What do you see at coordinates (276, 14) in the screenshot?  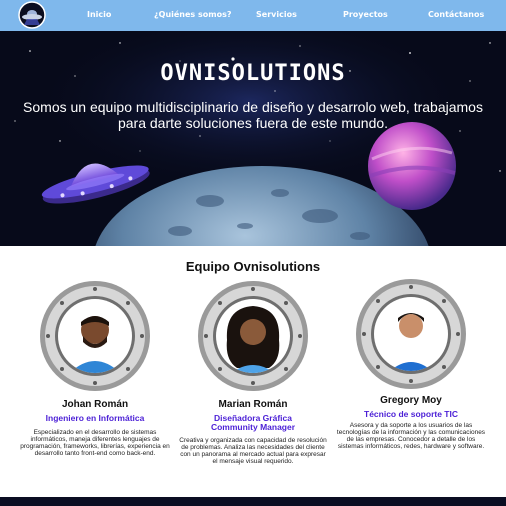 I see `nav-link-servicios: Servicios` at bounding box center [276, 14].